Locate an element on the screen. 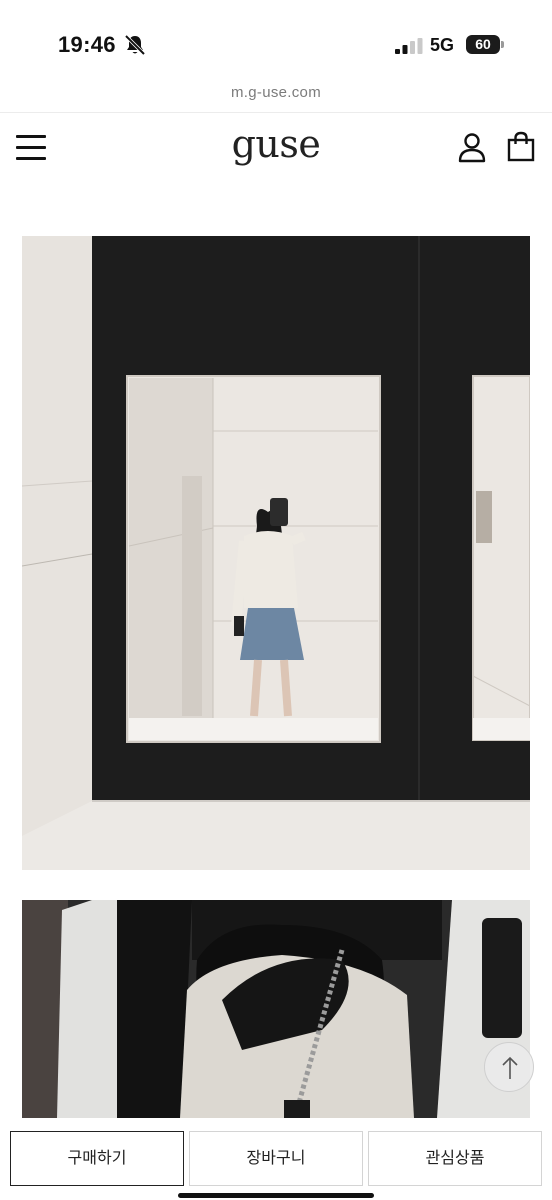 The height and width of the screenshot is (1200, 552). battery-level: 60 is located at coordinates (483, 44).